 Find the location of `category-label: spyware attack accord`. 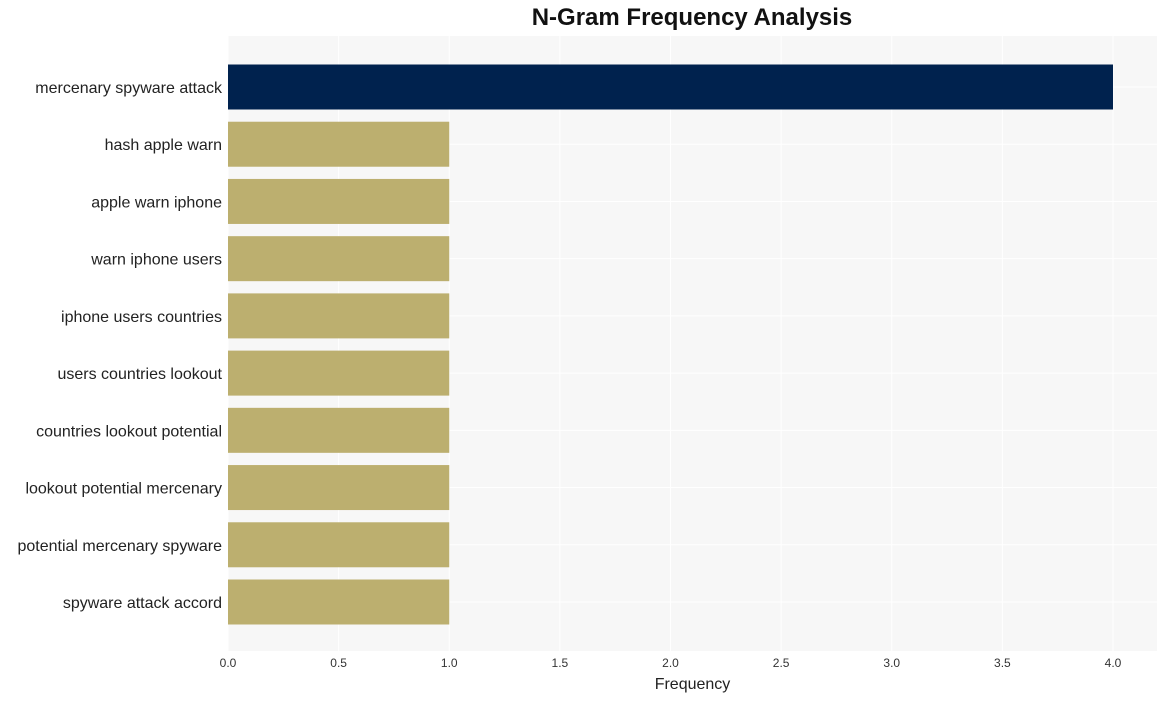

category-label: spyware attack accord is located at coordinates (142, 603).